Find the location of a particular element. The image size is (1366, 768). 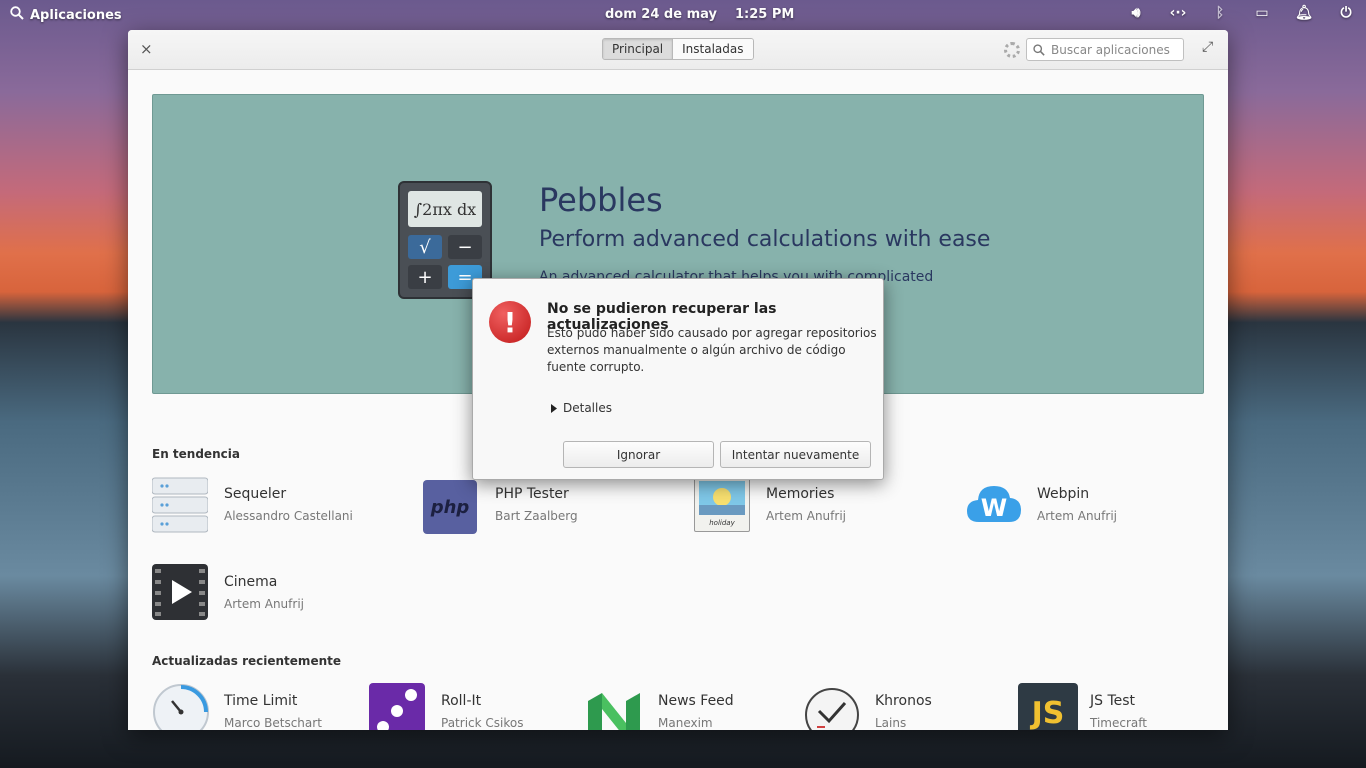

bluetooth-icon: ᛒ is located at coordinates (1220, 13).